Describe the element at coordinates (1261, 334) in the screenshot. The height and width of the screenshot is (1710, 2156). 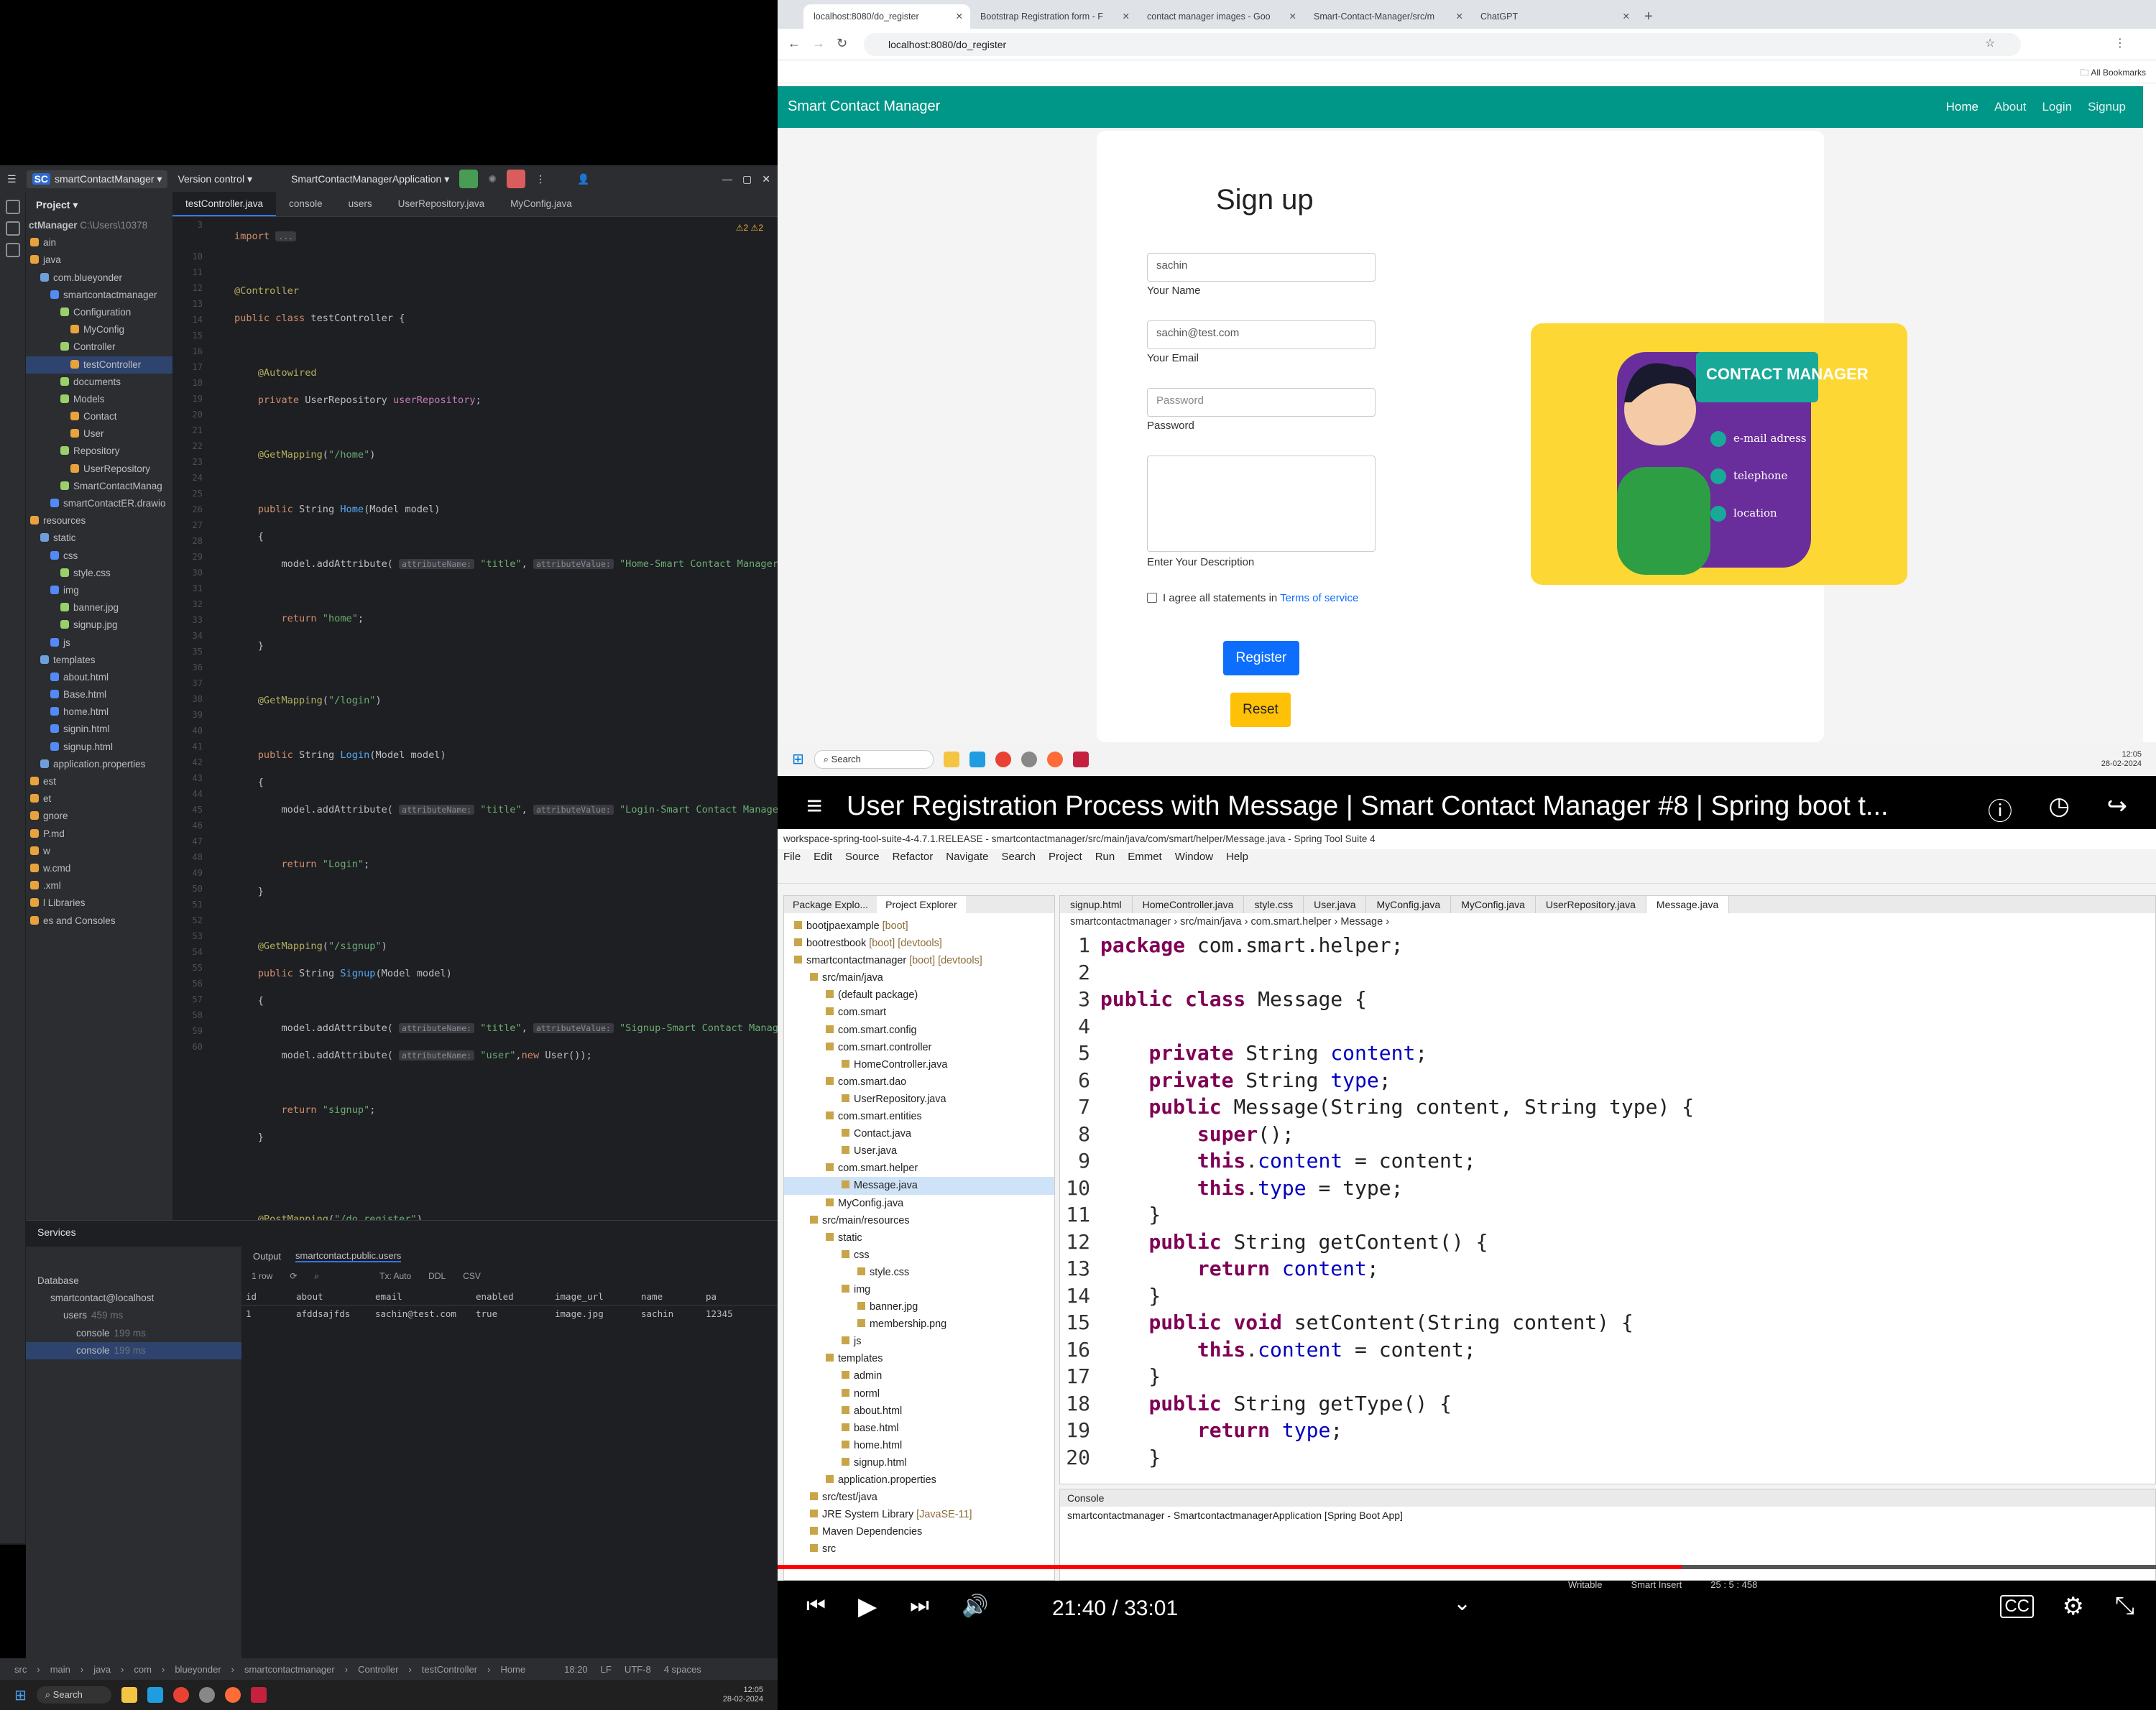
I see `email-input: sachin@test.com` at that location.